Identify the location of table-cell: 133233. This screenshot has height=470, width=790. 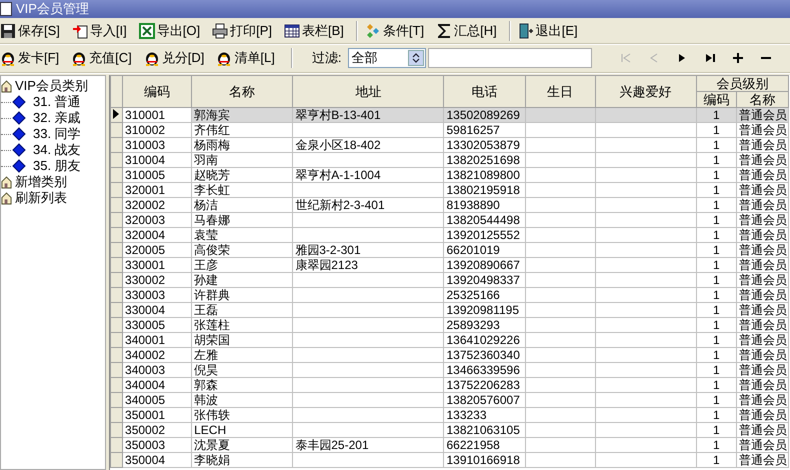
(485, 415).